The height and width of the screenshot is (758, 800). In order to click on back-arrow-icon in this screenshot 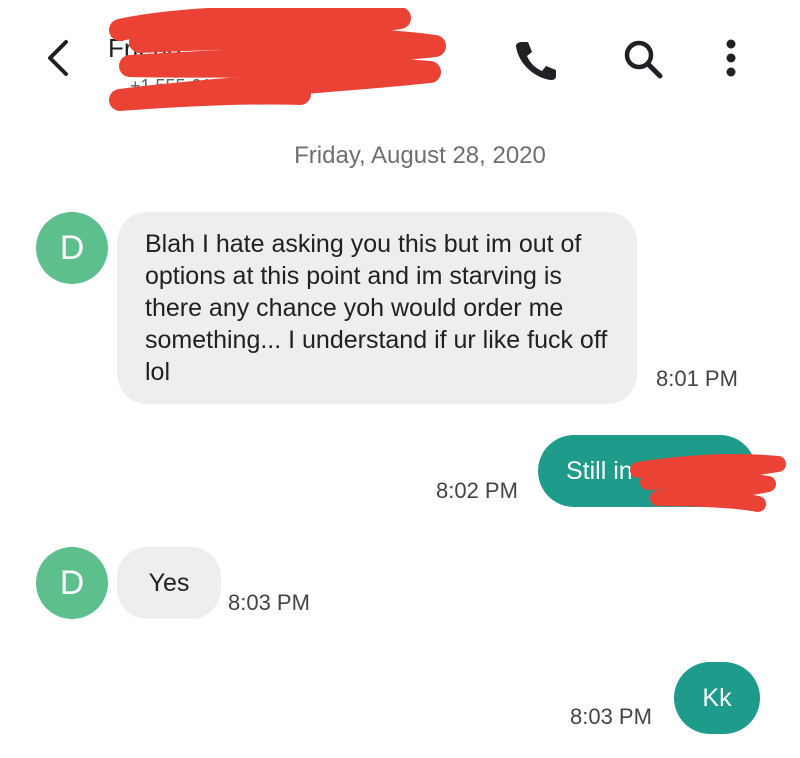, I will do `click(60, 58)`.